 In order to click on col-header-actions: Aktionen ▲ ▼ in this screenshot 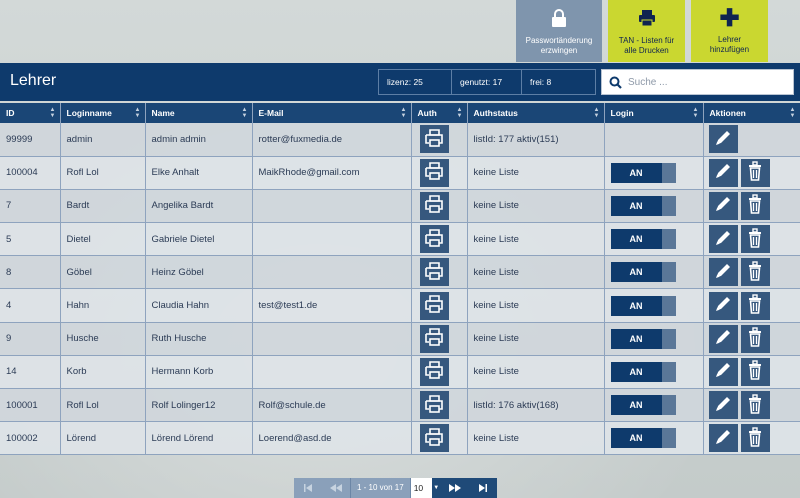, I will do `click(751, 113)`.